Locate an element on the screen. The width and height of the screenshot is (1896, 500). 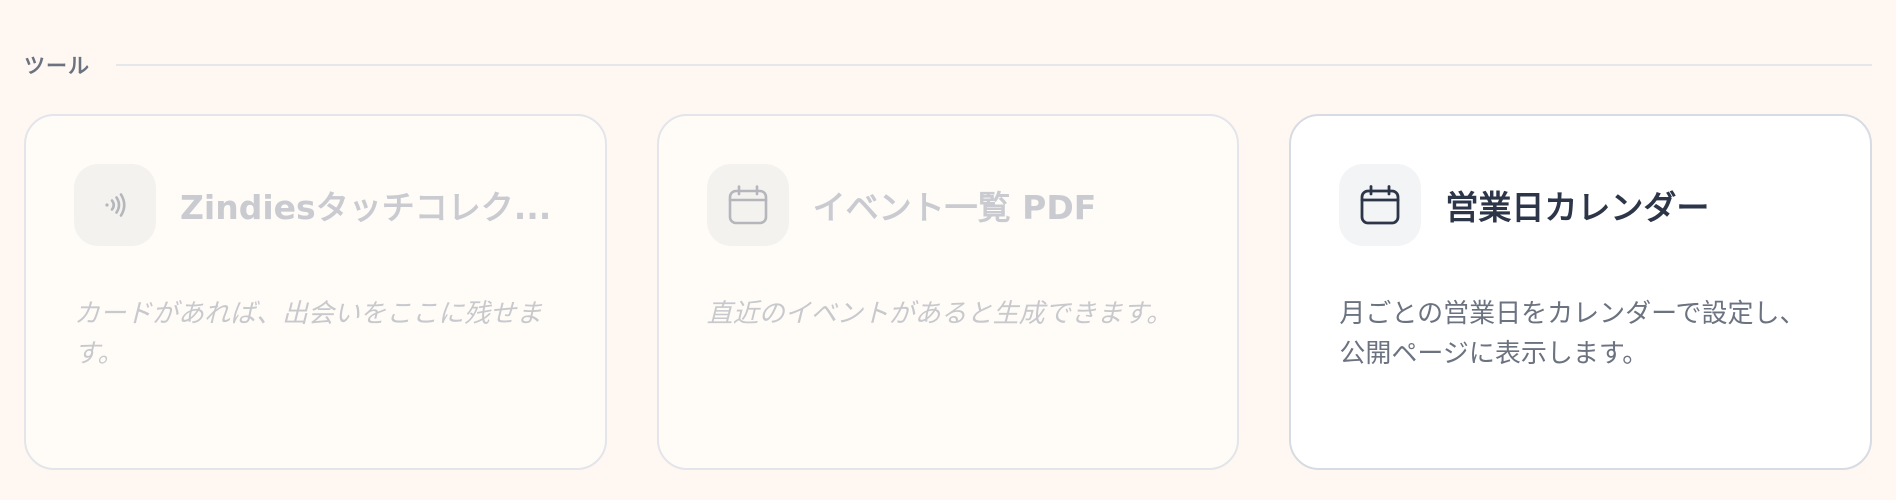
card-header: イベント一覧 PDF is located at coordinates (948, 205).